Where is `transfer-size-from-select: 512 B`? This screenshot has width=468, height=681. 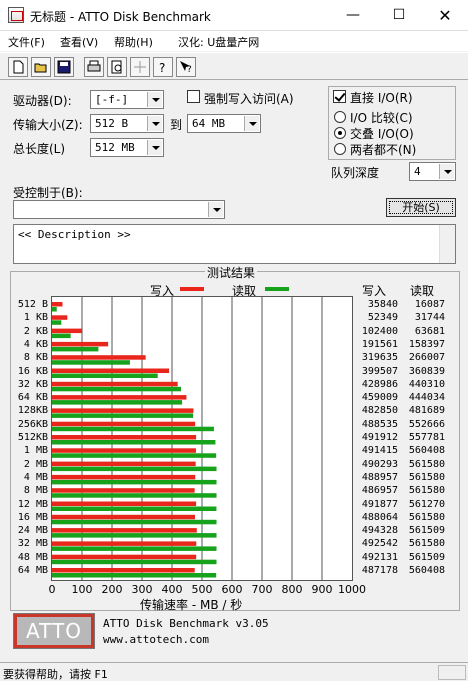 transfer-size-from-select: 512 B is located at coordinates (127, 123).